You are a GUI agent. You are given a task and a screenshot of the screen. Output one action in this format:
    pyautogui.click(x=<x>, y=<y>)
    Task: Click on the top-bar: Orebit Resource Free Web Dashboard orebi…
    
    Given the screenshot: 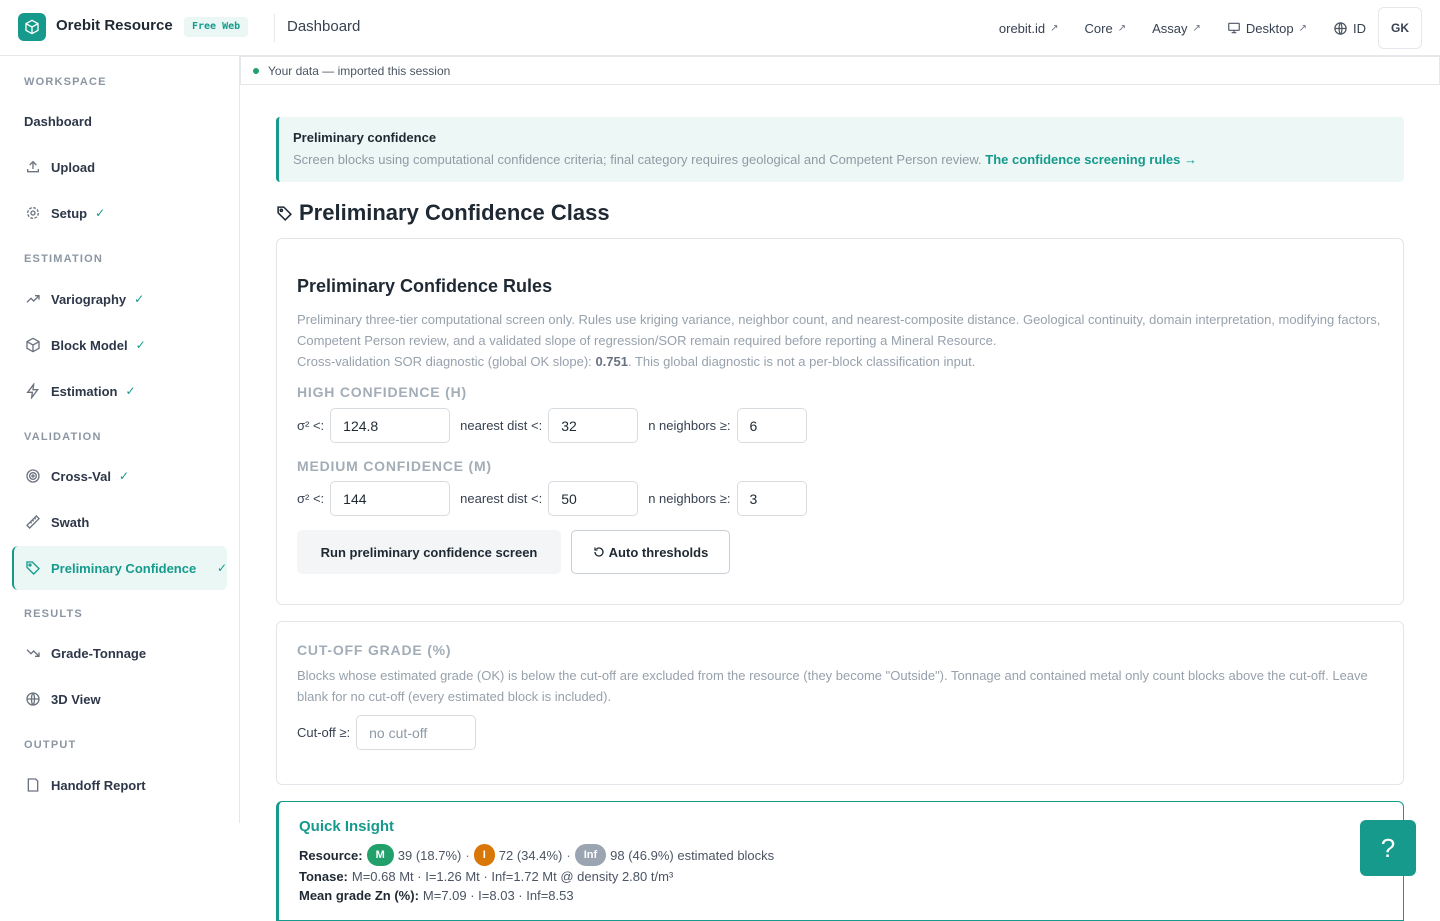 What is the action you would take?
    pyautogui.click(x=720, y=28)
    